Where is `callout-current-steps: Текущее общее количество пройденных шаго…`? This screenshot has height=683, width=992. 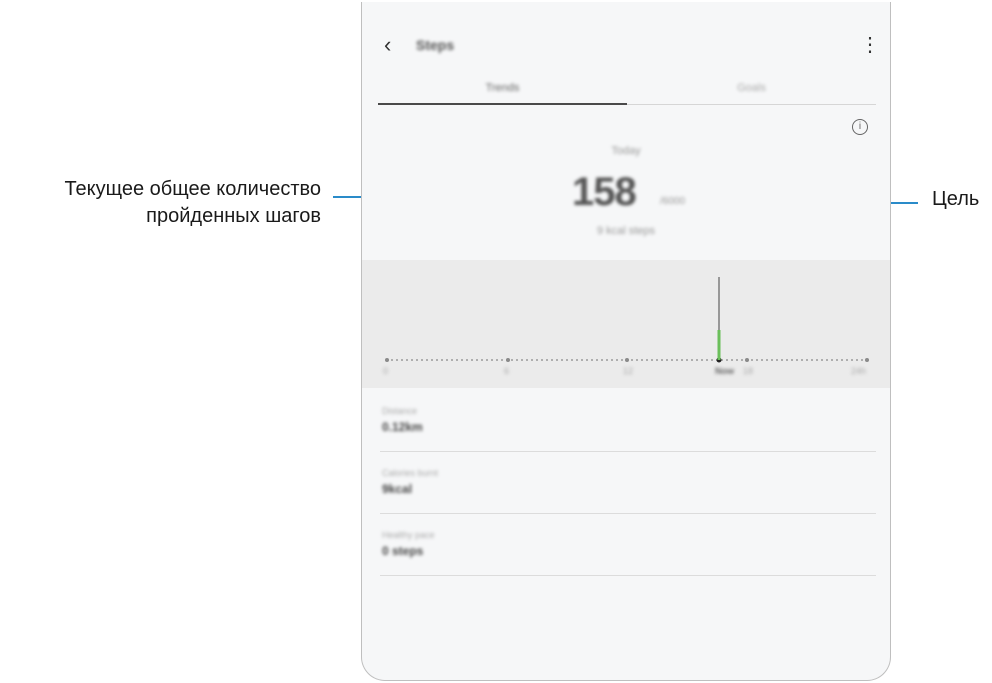
callout-current-steps: Текущее общее количество пройденных шаго… is located at coordinates (192, 203).